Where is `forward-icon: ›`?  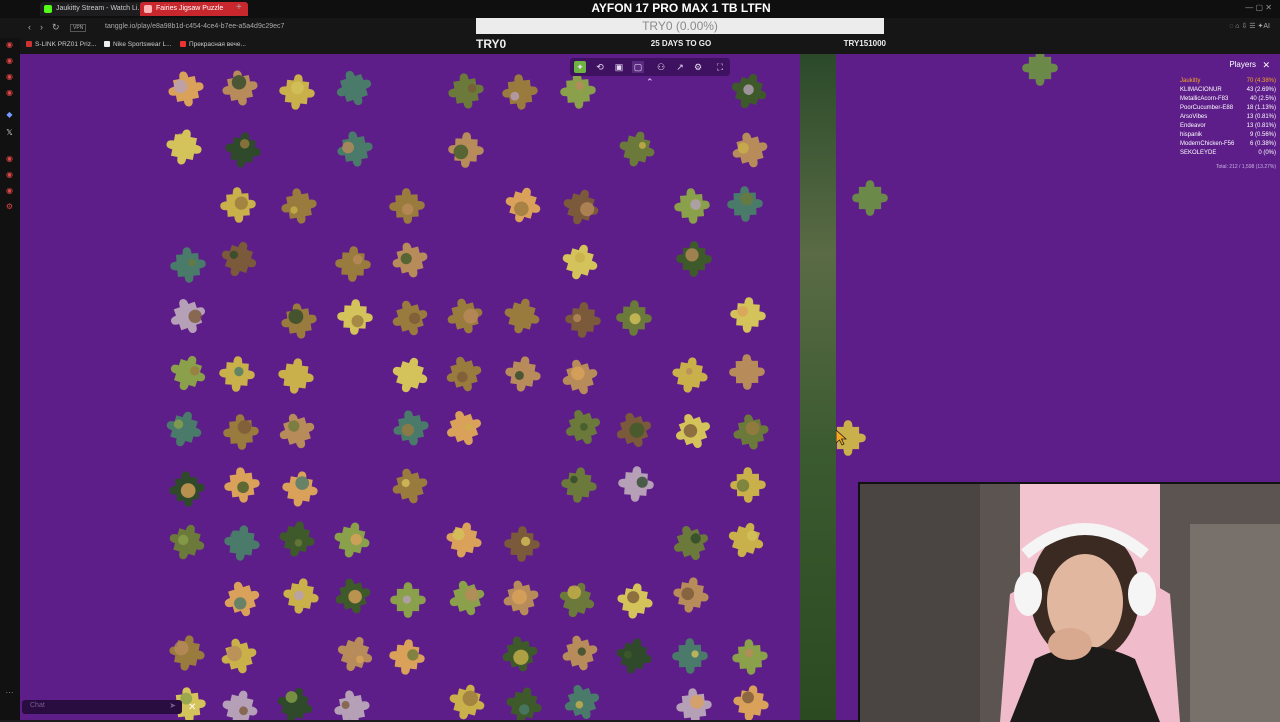 forward-icon: › is located at coordinates (41, 27).